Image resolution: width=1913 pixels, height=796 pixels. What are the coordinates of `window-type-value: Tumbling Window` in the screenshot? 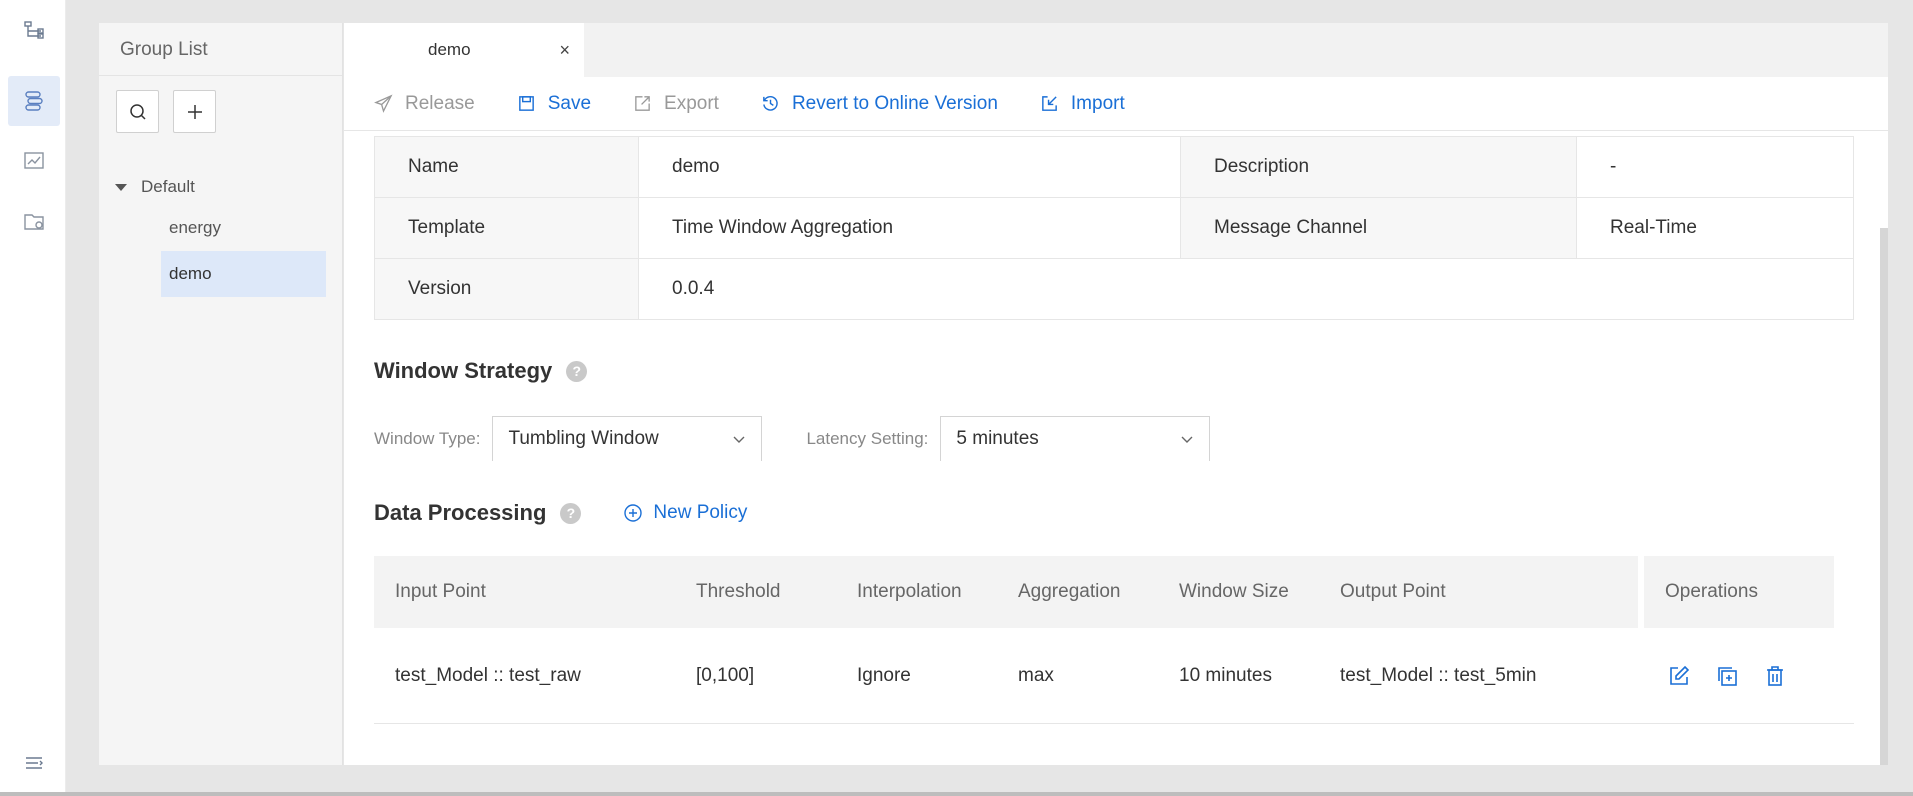 It's located at (583, 438).